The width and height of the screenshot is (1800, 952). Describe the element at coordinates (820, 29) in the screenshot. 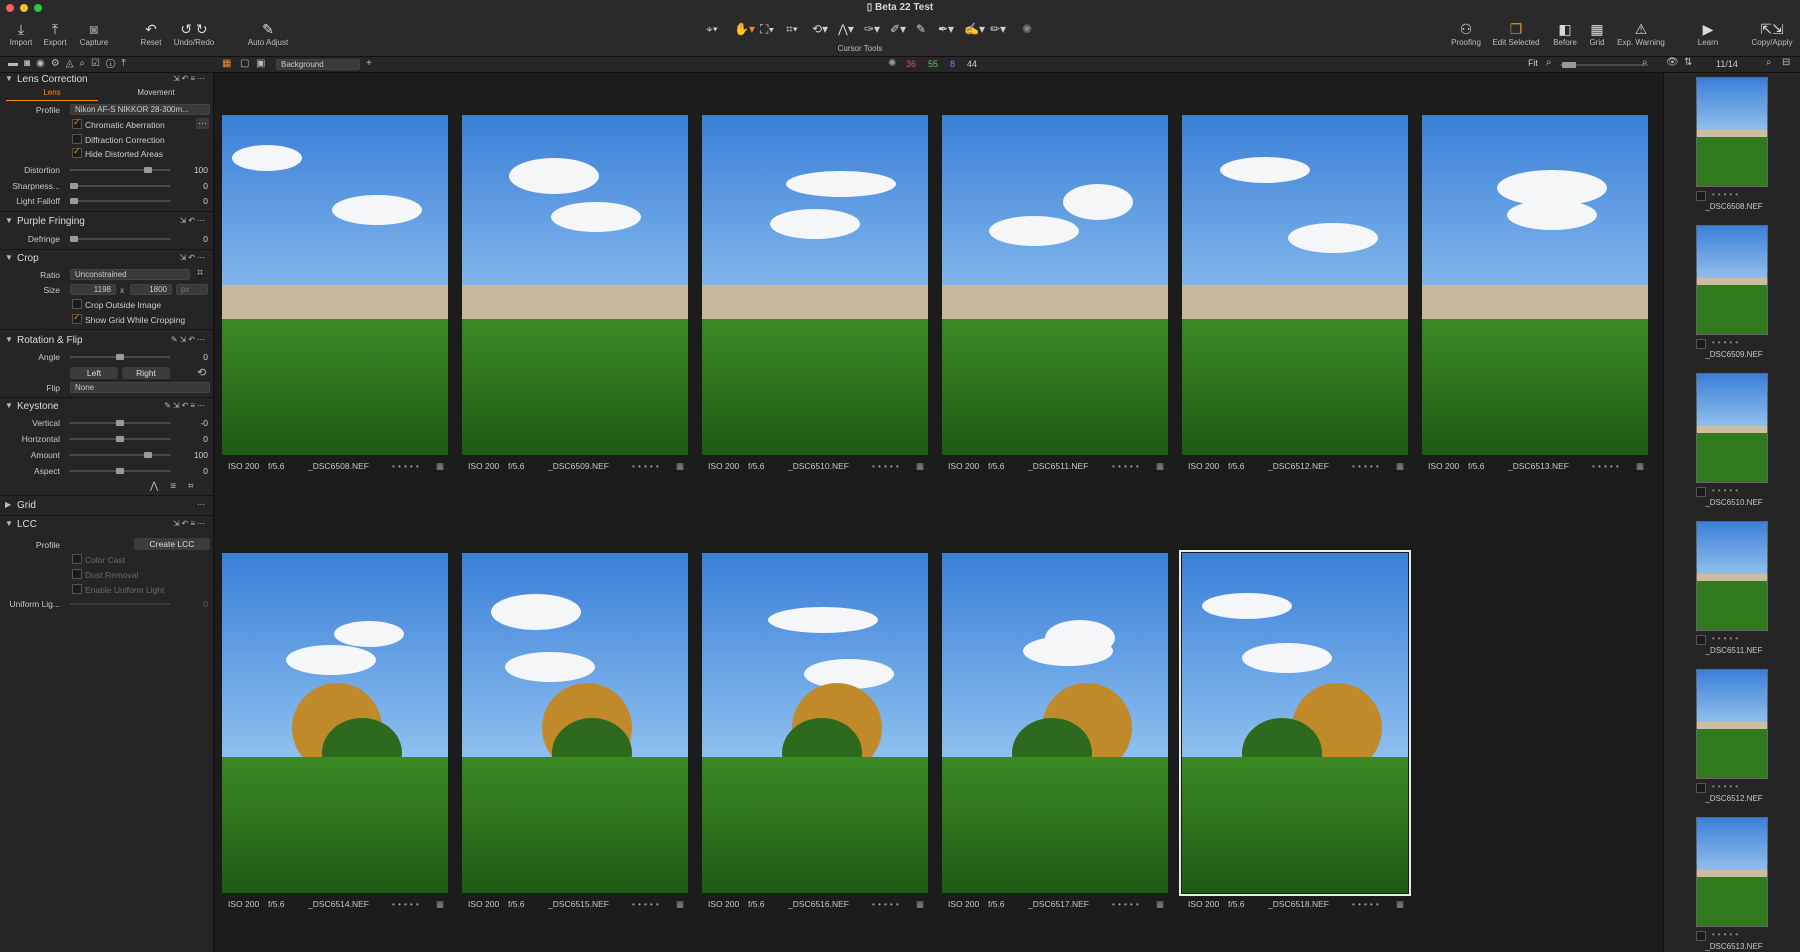

I see `rotate-icon: ⟲▾` at that location.